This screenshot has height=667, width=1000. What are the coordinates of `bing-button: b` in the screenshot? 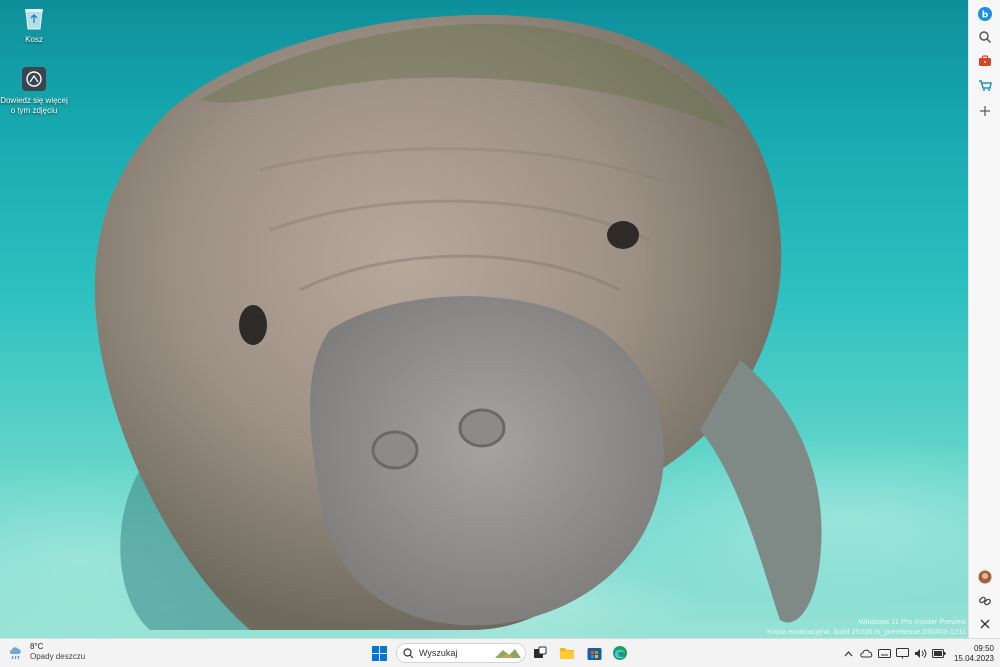 It's located at (985, 14).